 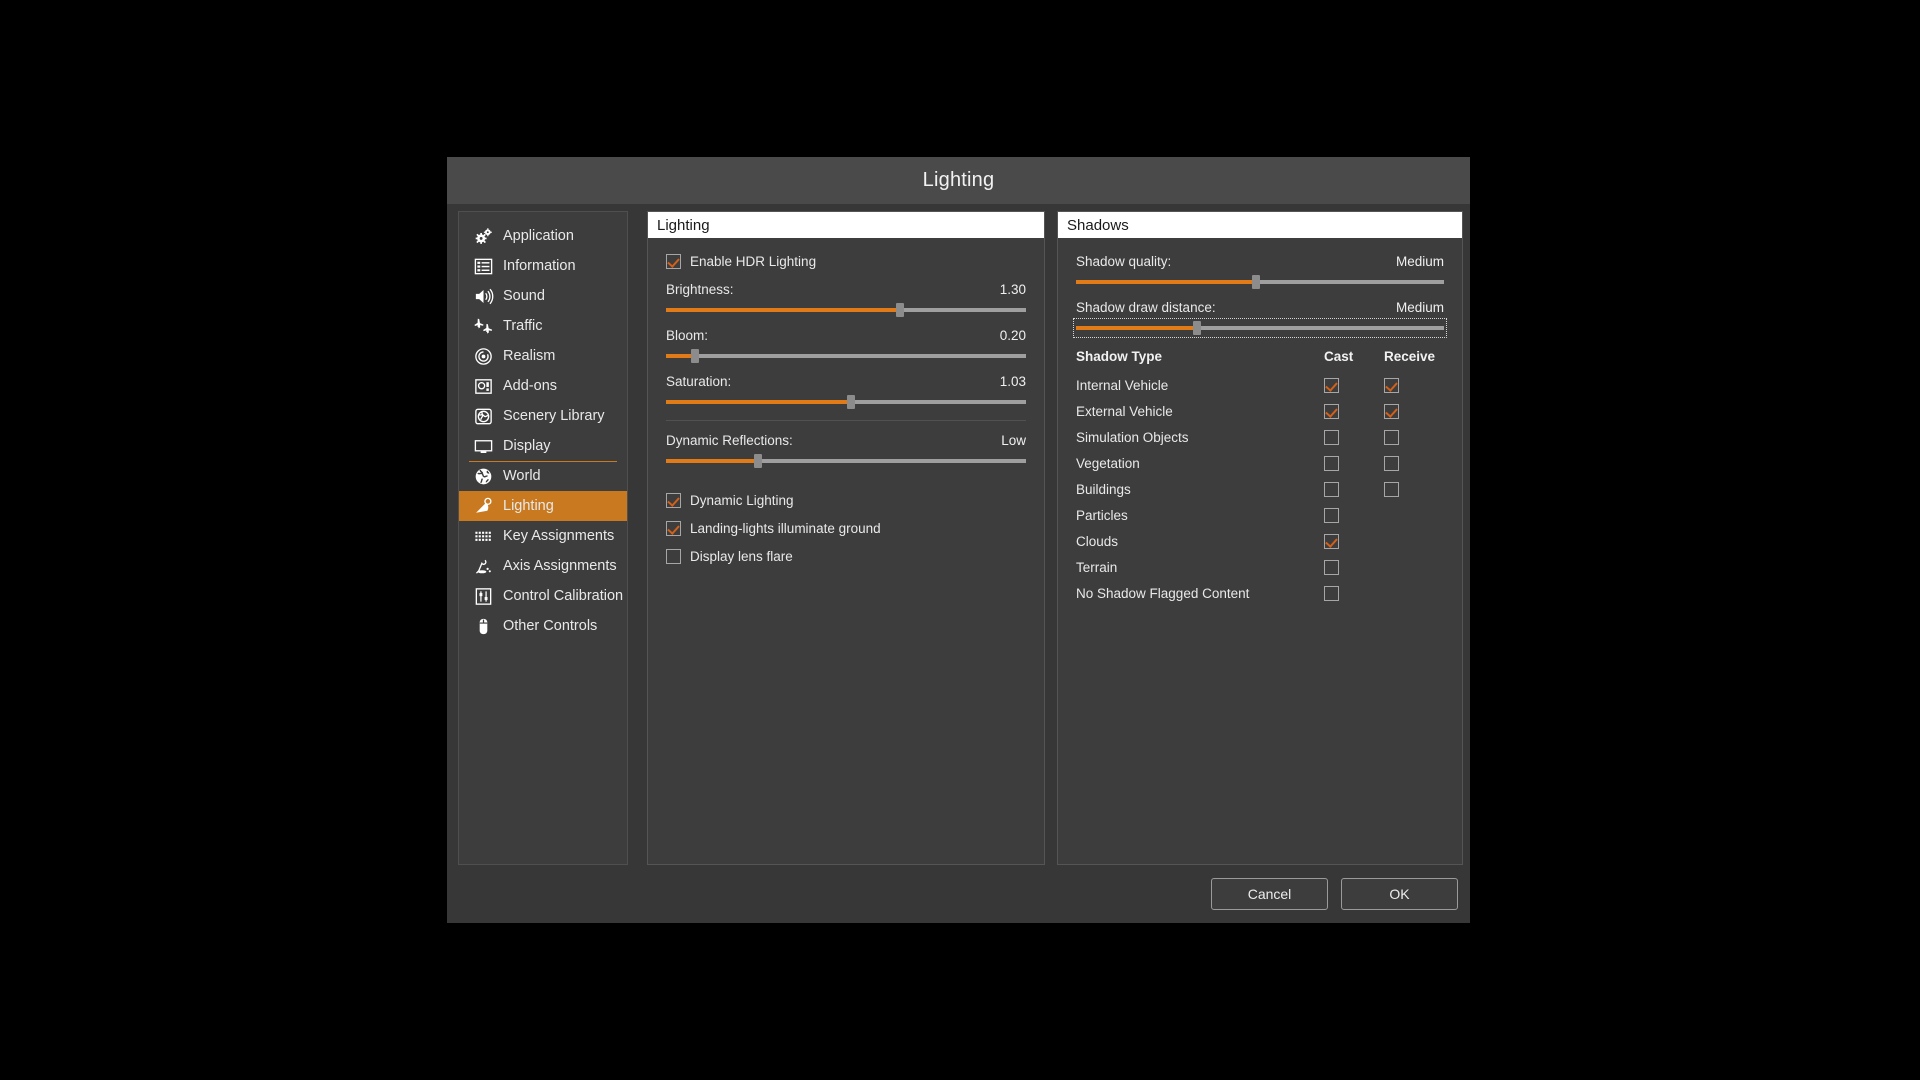 What do you see at coordinates (560, 566) in the screenshot?
I see `sidebar-item-label: Axis Assignments` at bounding box center [560, 566].